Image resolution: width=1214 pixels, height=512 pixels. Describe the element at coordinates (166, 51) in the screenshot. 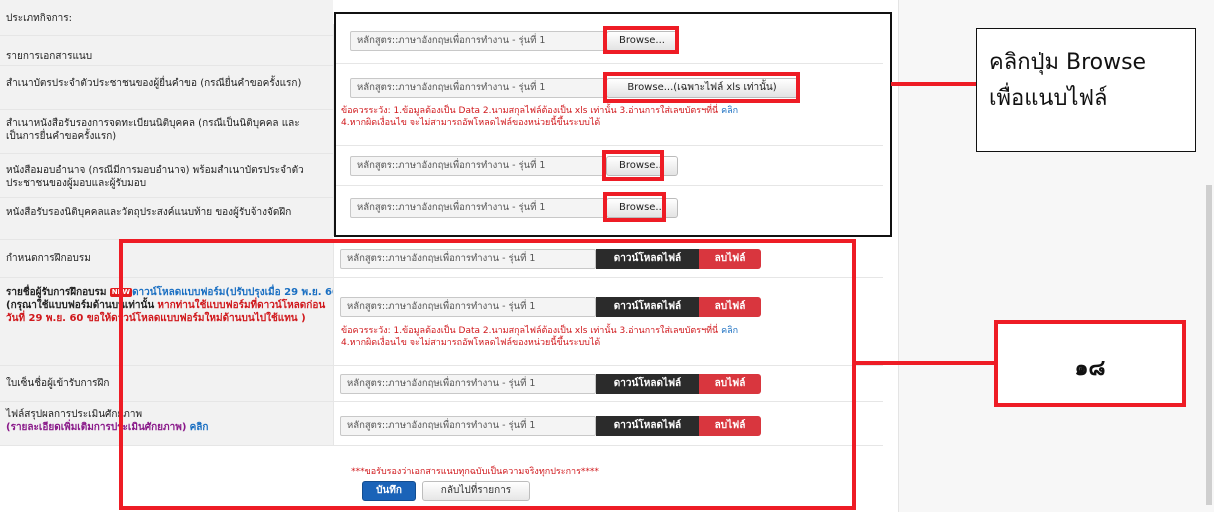

I see `attachments-header: รายการเอกสารแนบ` at that location.